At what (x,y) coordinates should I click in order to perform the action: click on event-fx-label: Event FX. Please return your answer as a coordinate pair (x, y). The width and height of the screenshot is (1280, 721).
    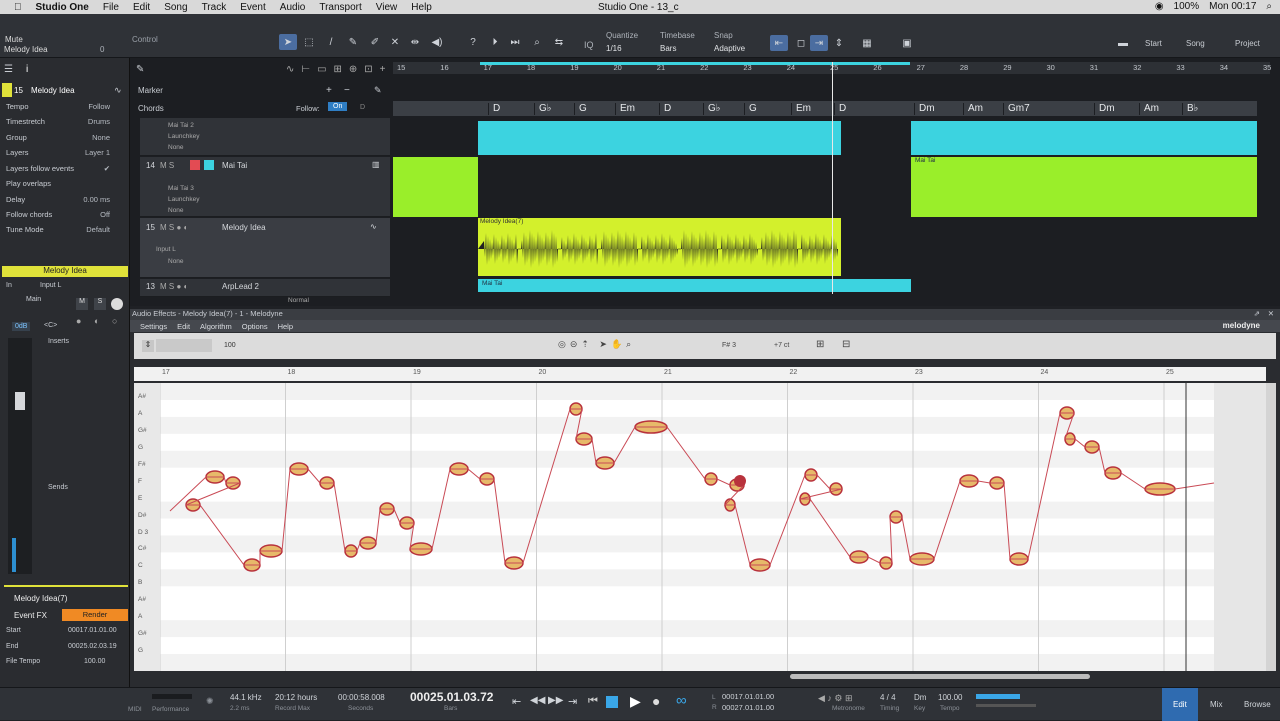
    Looking at the image, I should click on (30, 615).